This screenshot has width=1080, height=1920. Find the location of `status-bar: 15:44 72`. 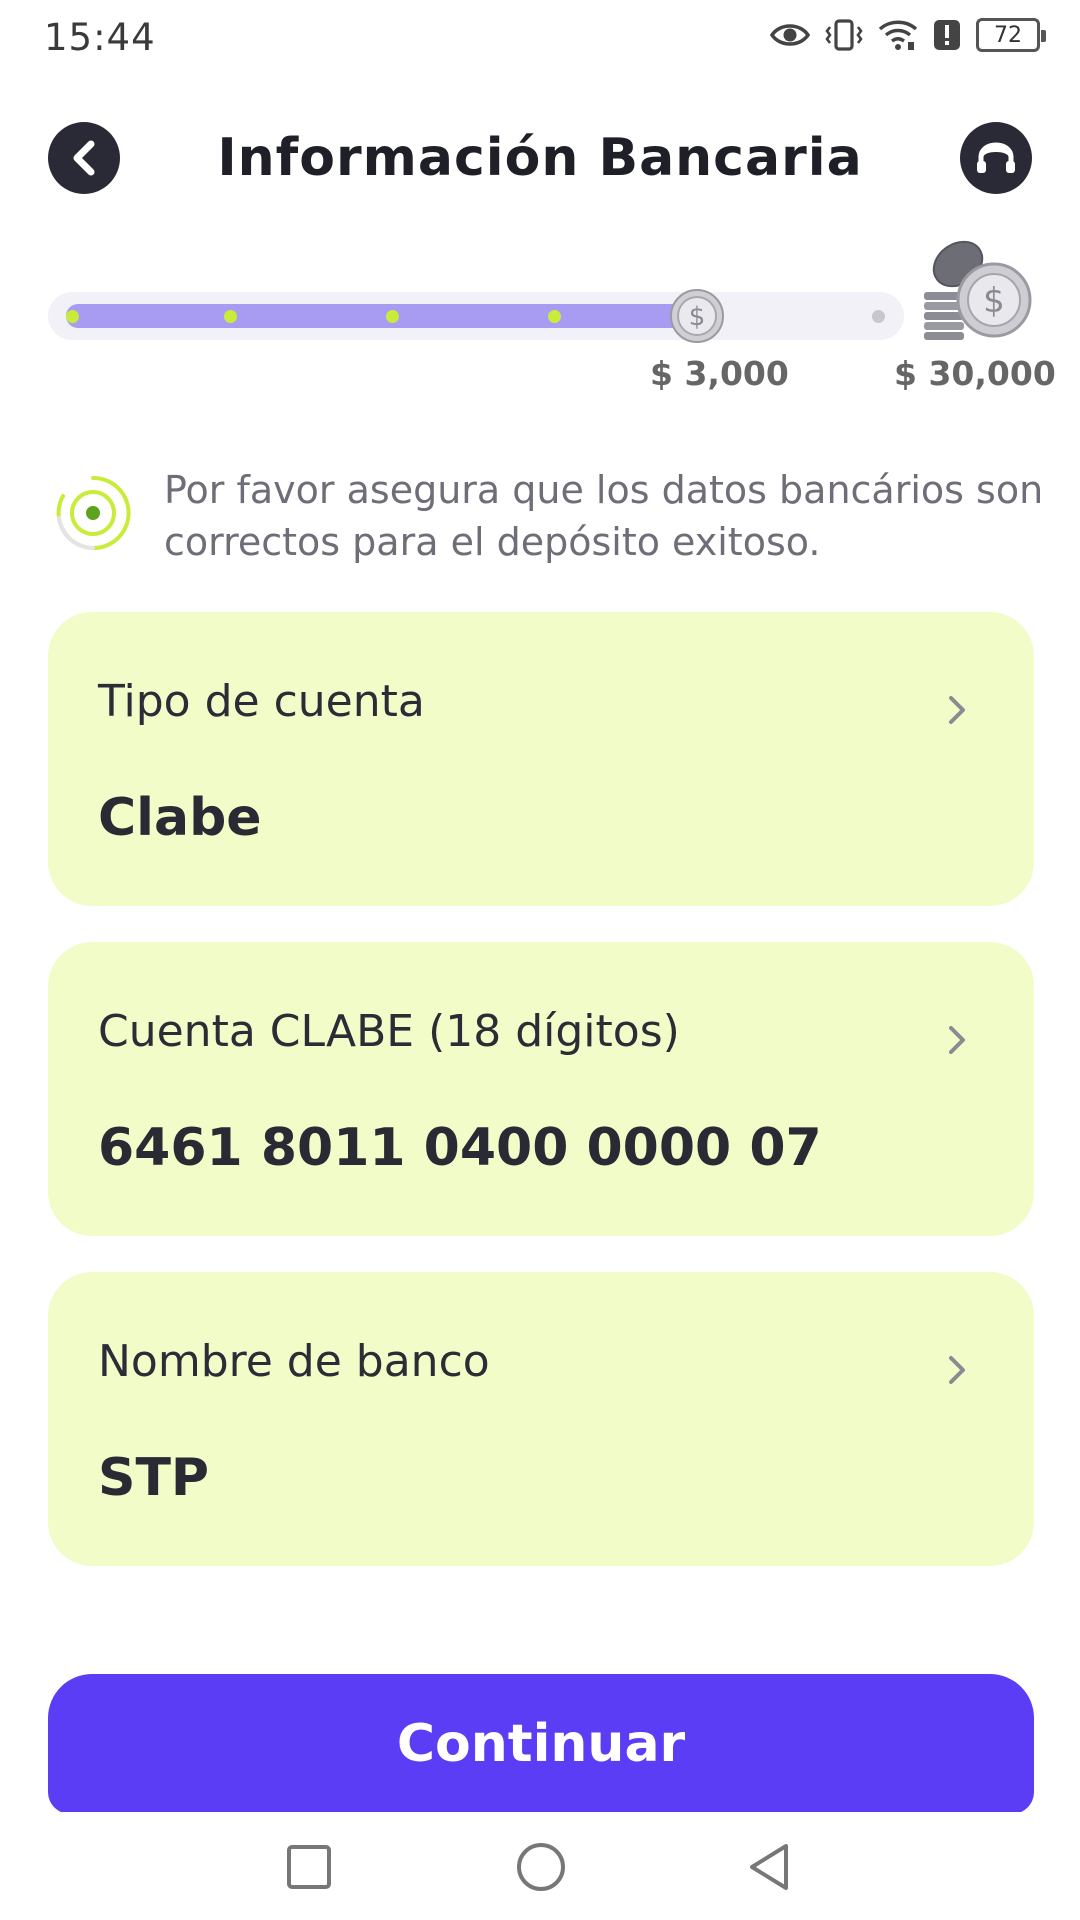

status-bar: 15:44 72 is located at coordinates (540, 39).